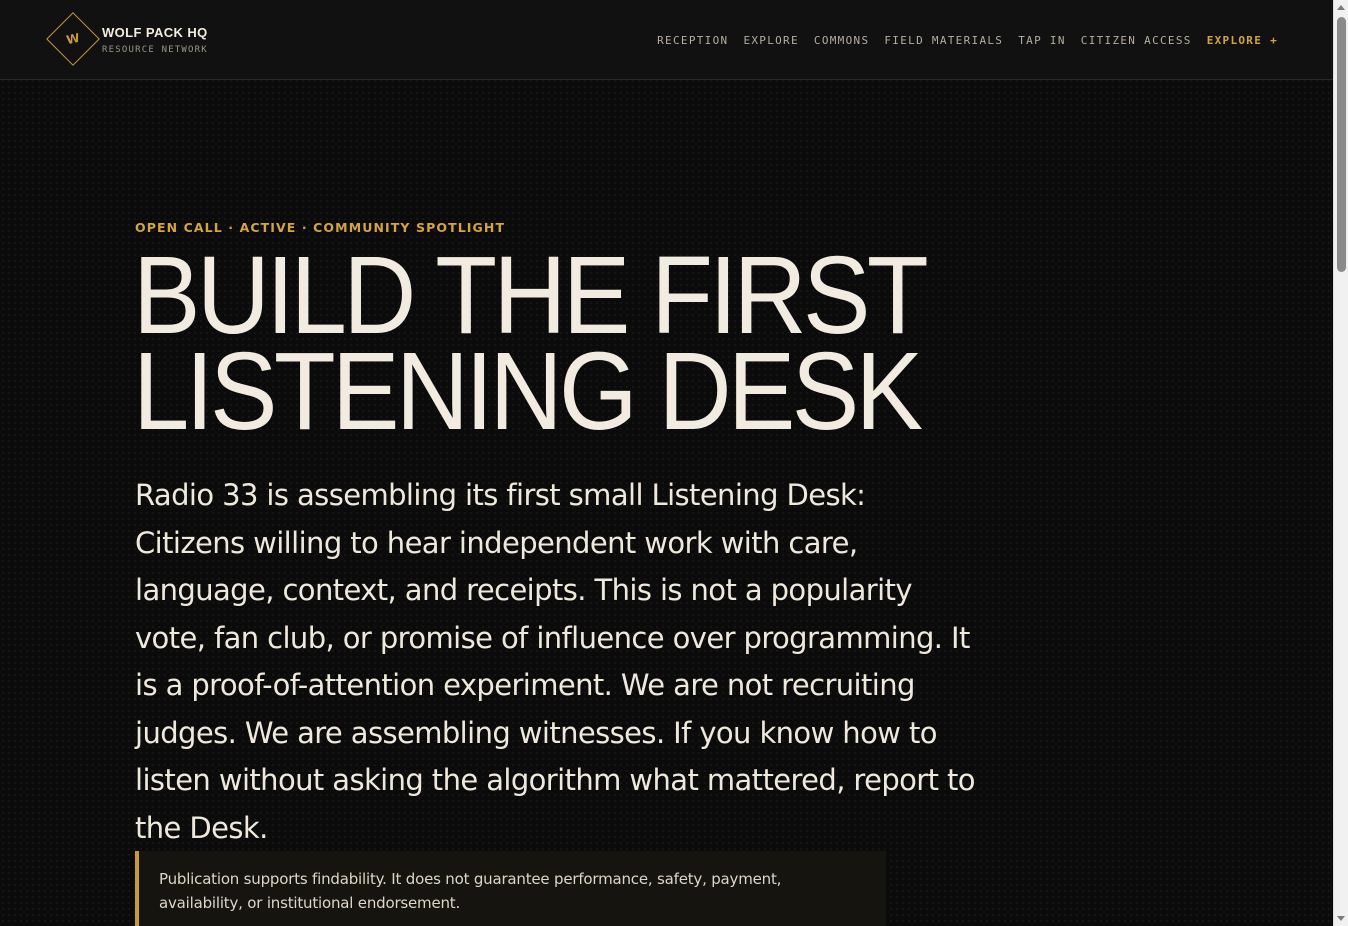 This screenshot has width=1348, height=926. Describe the element at coordinates (320, 227) in the screenshot. I see `hero-eyebrow: OPEN CALL · ACTIVE · COMMUNITY SPOTLIGHT` at that location.